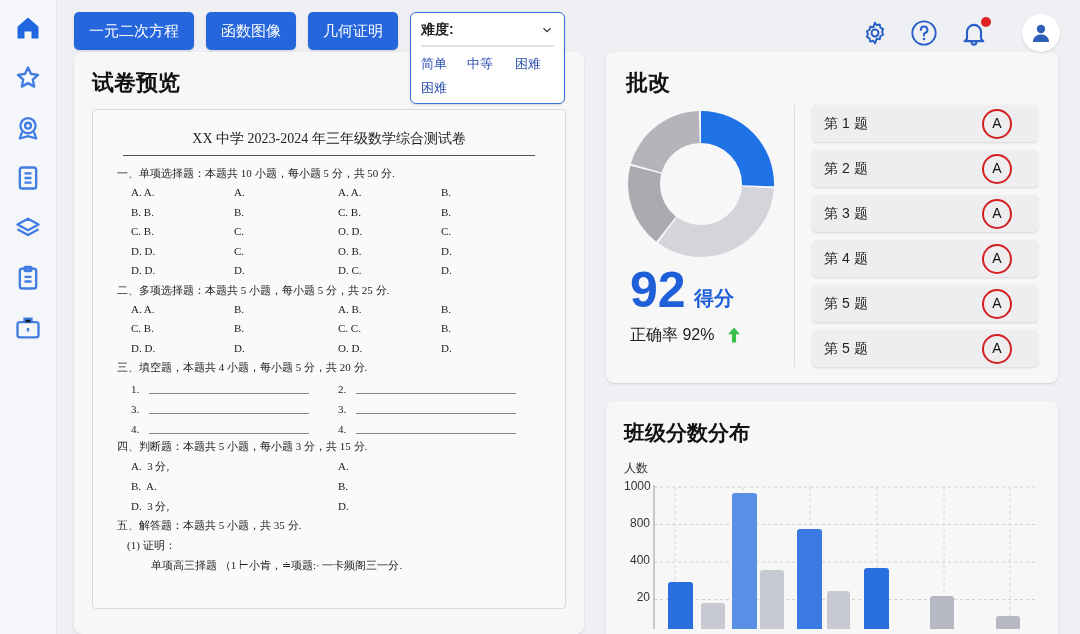  What do you see at coordinates (254, 290) in the screenshot?
I see `section-heading: 二、多项选择题：本题共 5 小题，每小题 5 分，共 25 分.` at bounding box center [254, 290].